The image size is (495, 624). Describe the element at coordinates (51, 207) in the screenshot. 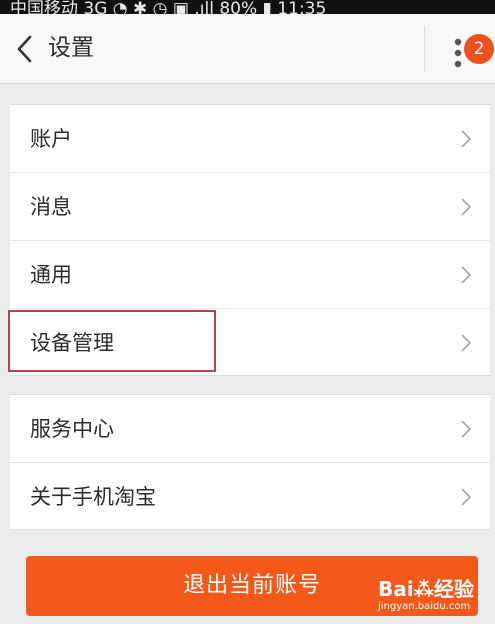

I see `settings-row-label: 消息` at that location.